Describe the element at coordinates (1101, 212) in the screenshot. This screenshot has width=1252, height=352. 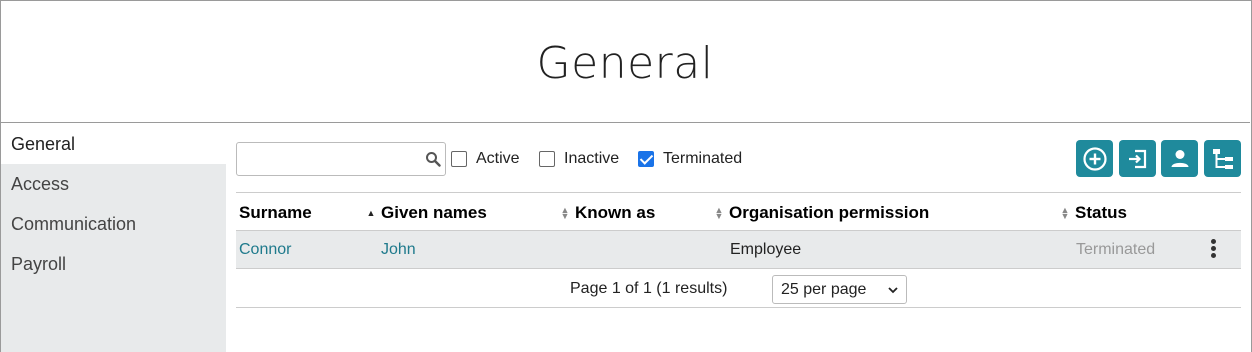
I see `column-status-label: Status` at that location.